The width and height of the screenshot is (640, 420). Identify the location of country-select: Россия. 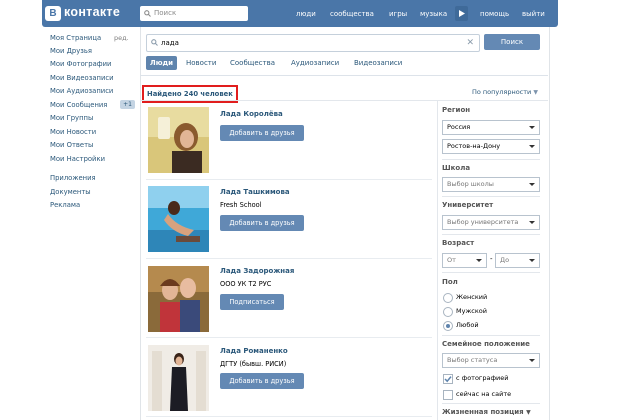
(491, 127).